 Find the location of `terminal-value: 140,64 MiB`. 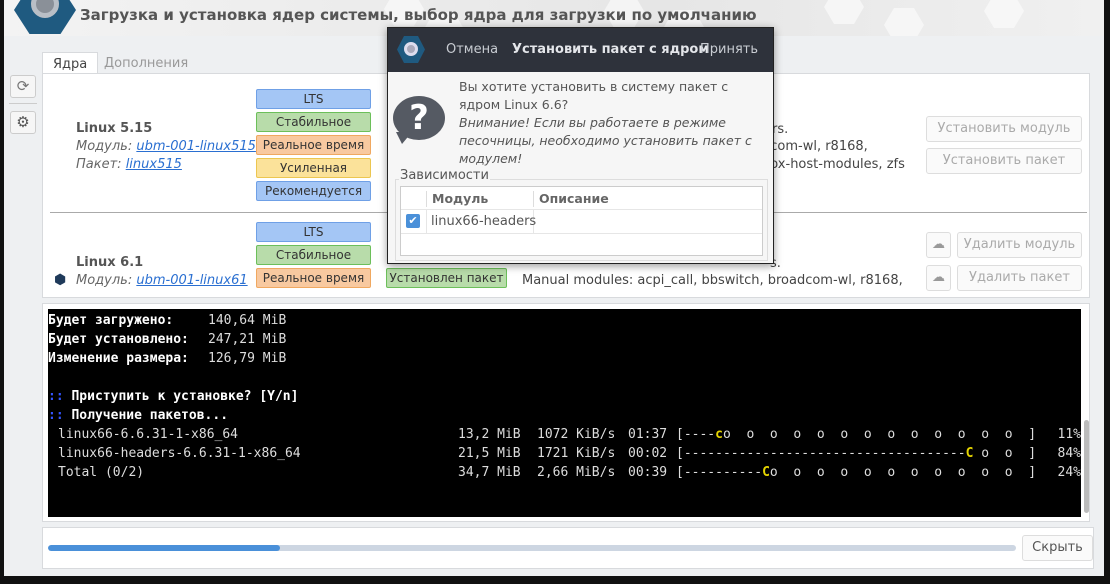

terminal-value: 140,64 MiB is located at coordinates (247, 320).